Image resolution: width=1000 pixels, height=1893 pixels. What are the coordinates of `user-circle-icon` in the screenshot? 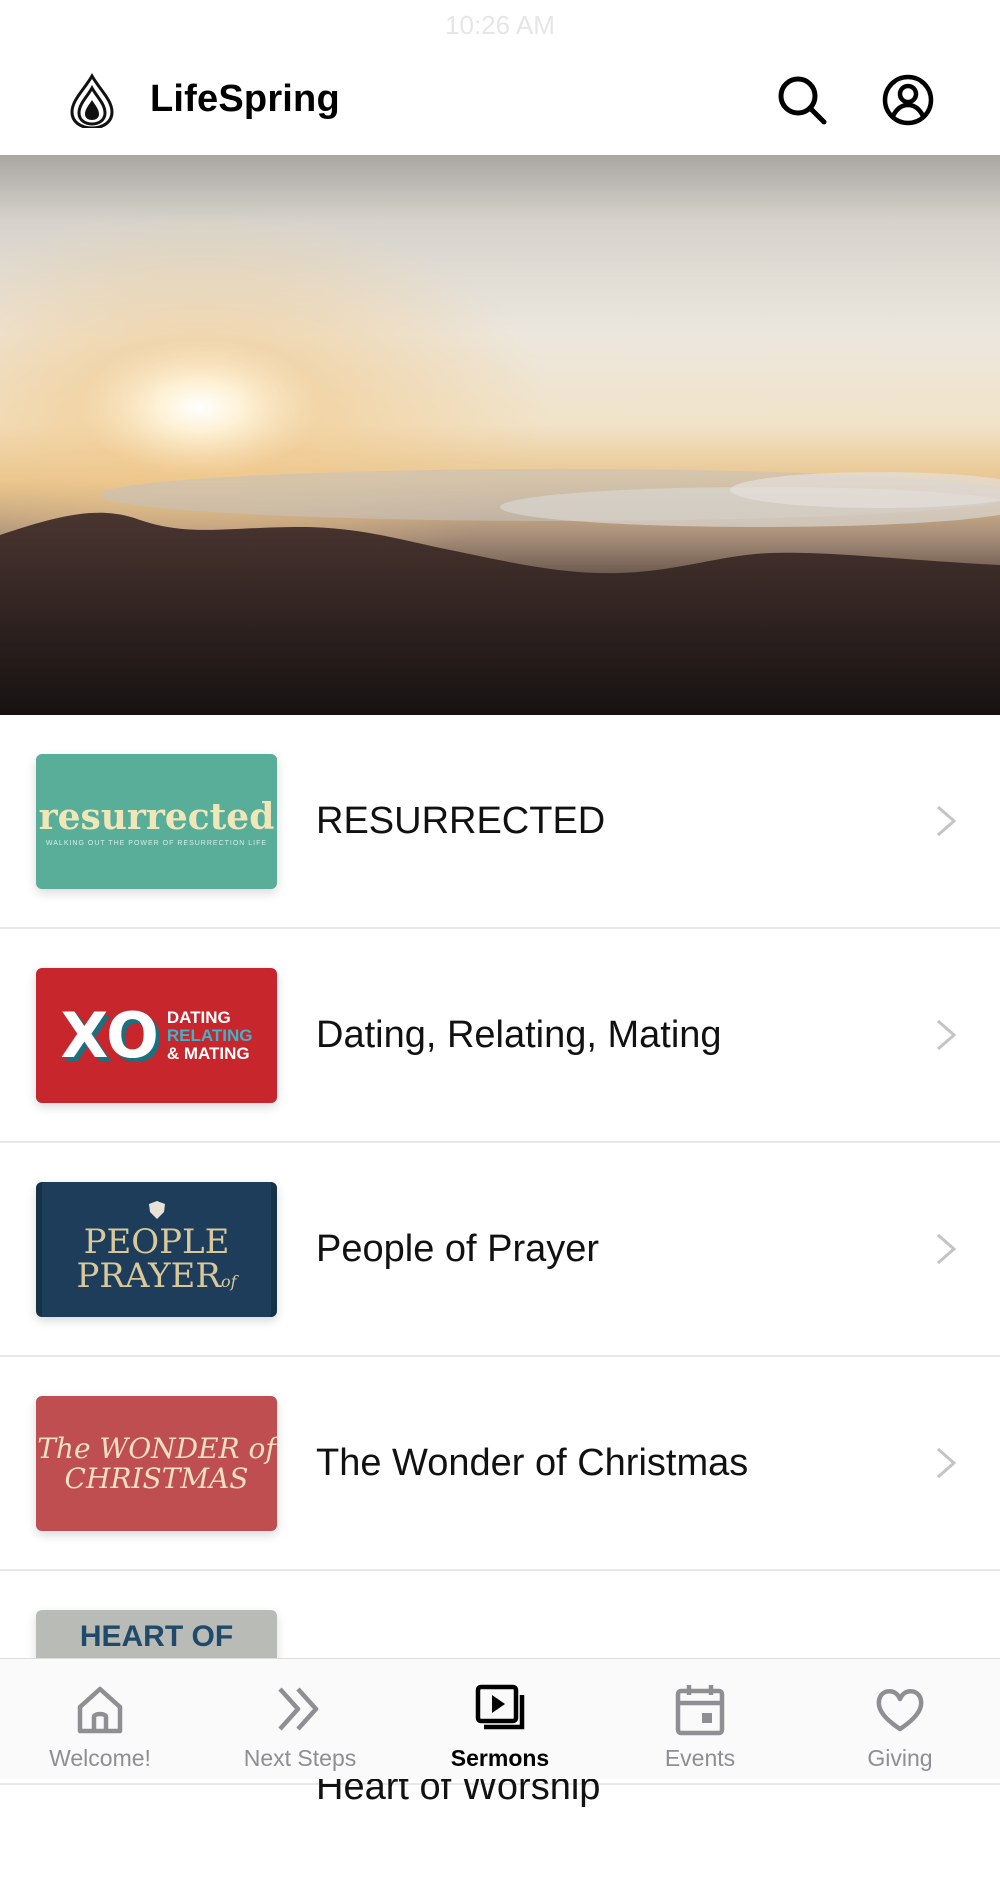 It's located at (908, 100).